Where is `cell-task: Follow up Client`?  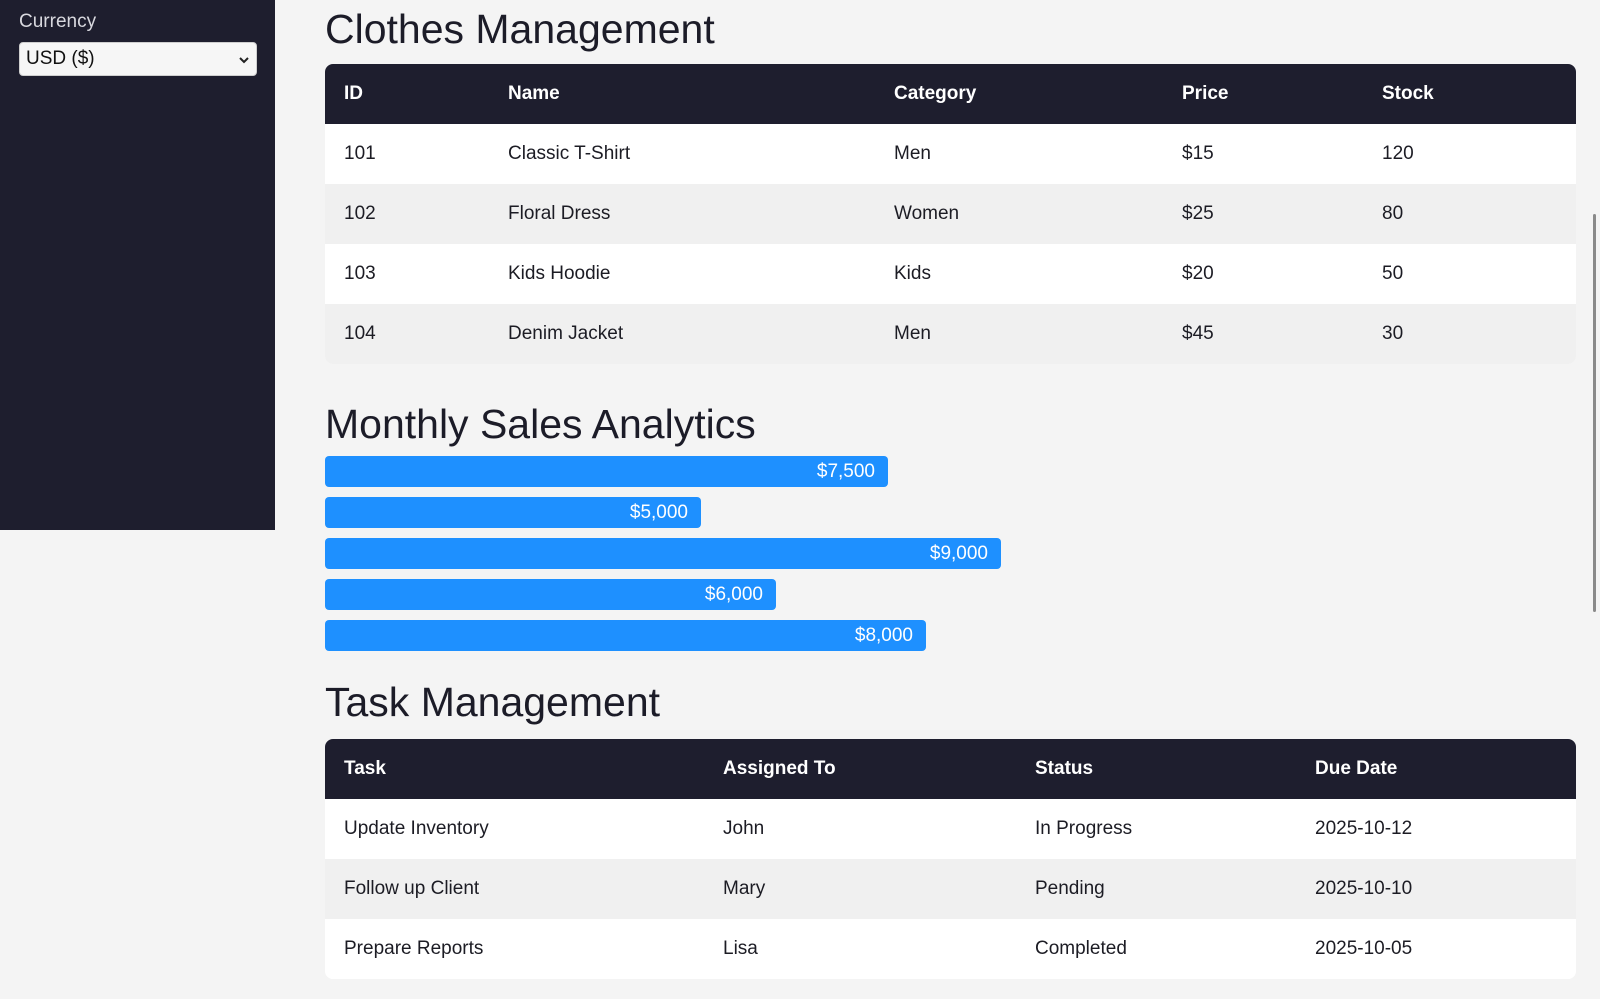
cell-task: Follow up Client is located at coordinates (412, 888).